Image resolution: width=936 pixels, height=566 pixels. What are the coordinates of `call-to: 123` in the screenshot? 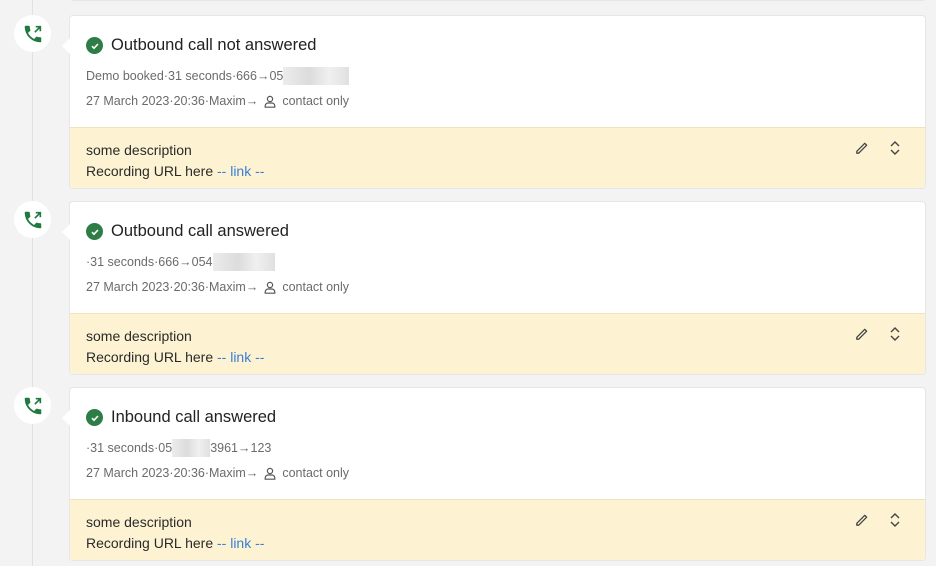 It's located at (261, 448).